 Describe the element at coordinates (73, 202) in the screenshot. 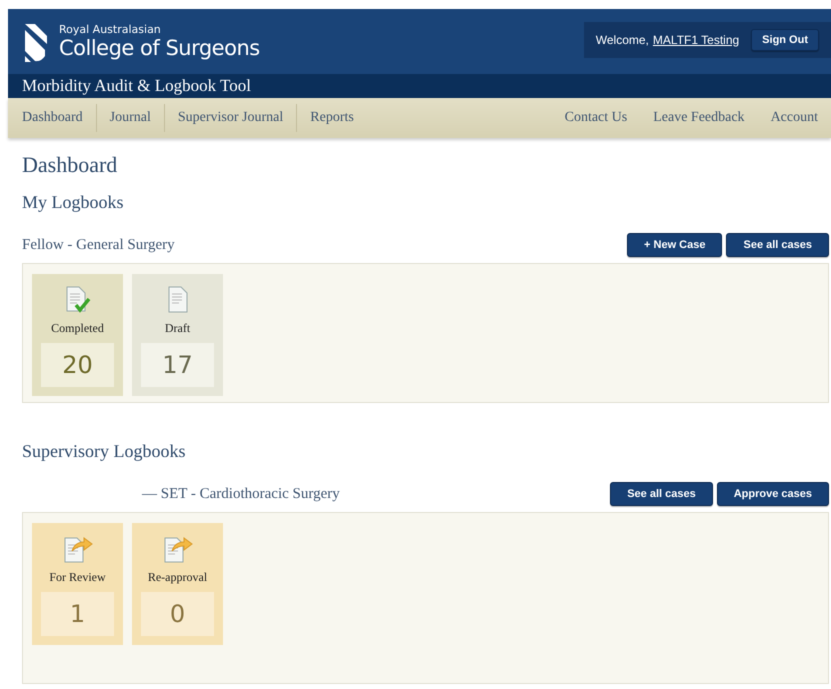

I see `section-heading: My Logbooks` at that location.